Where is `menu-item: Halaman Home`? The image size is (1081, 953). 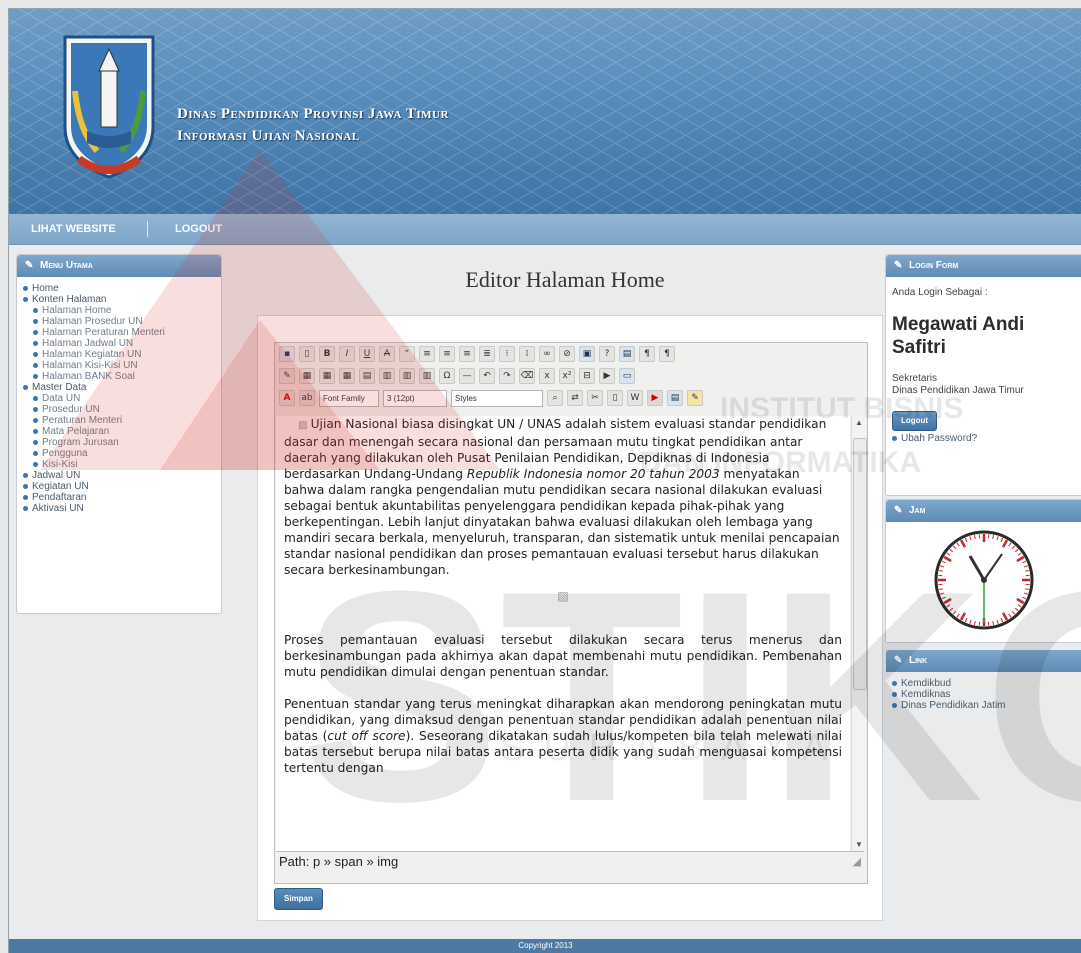 menu-item: Halaman Home is located at coordinates (127, 310).